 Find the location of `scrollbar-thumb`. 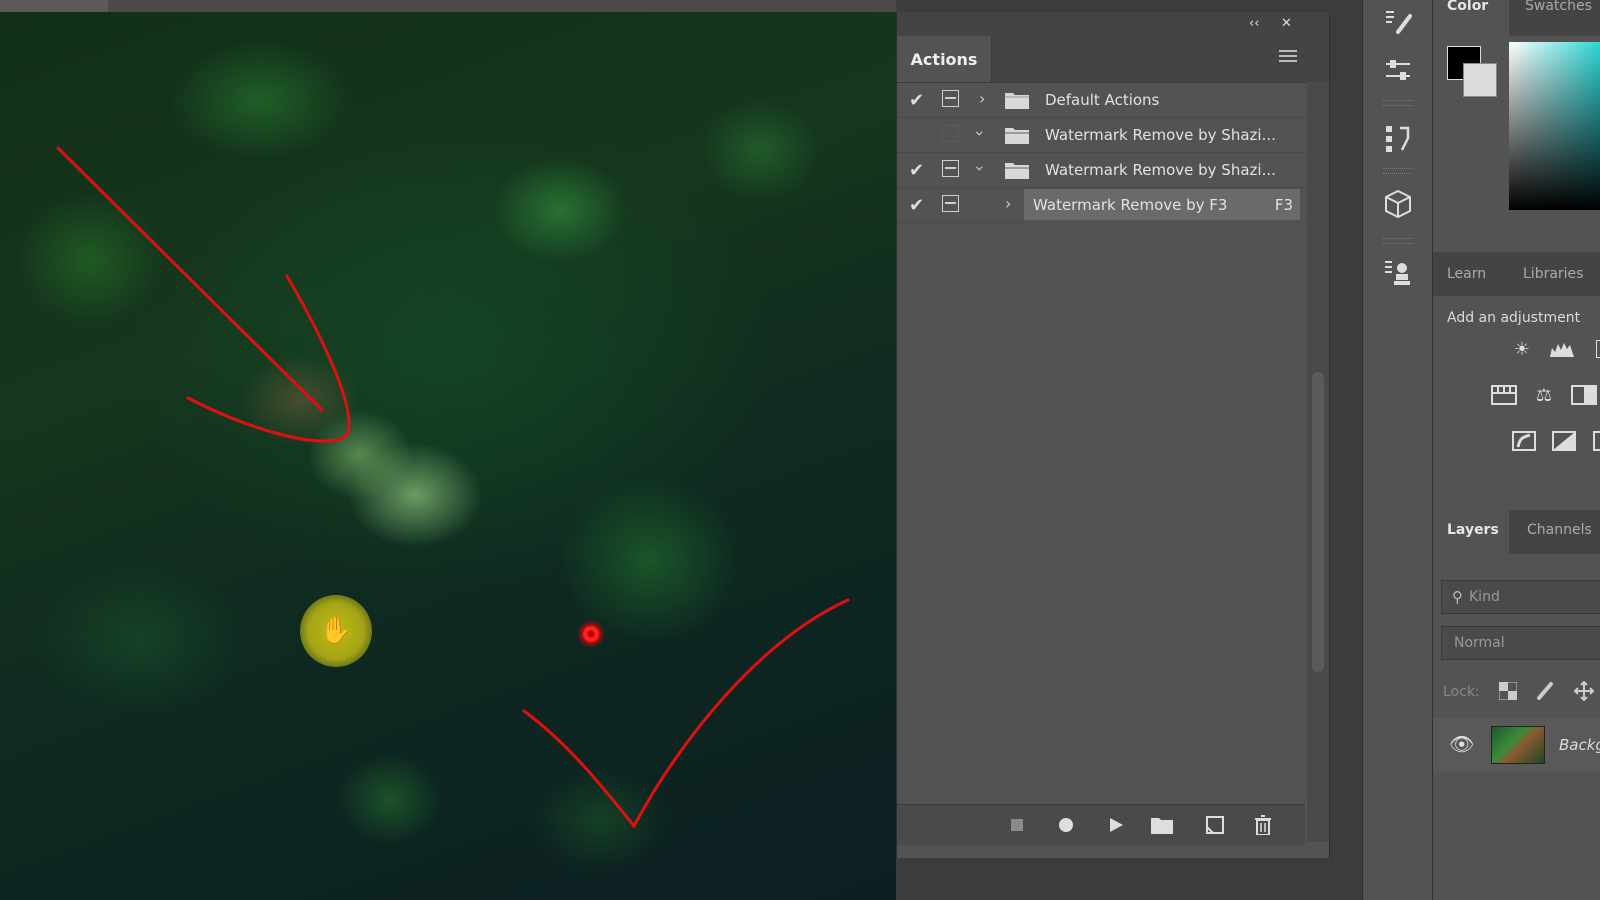

scrollbar-thumb is located at coordinates (1318, 522).